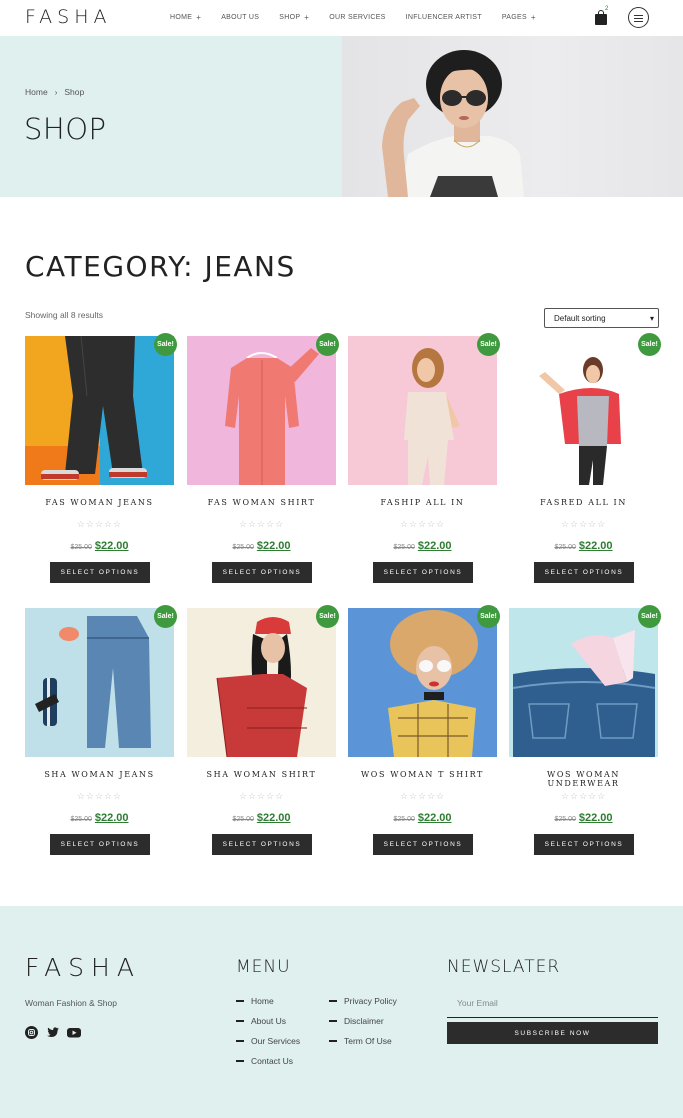  I want to click on newsletter-email-input: Your Email, so click(552, 1006).